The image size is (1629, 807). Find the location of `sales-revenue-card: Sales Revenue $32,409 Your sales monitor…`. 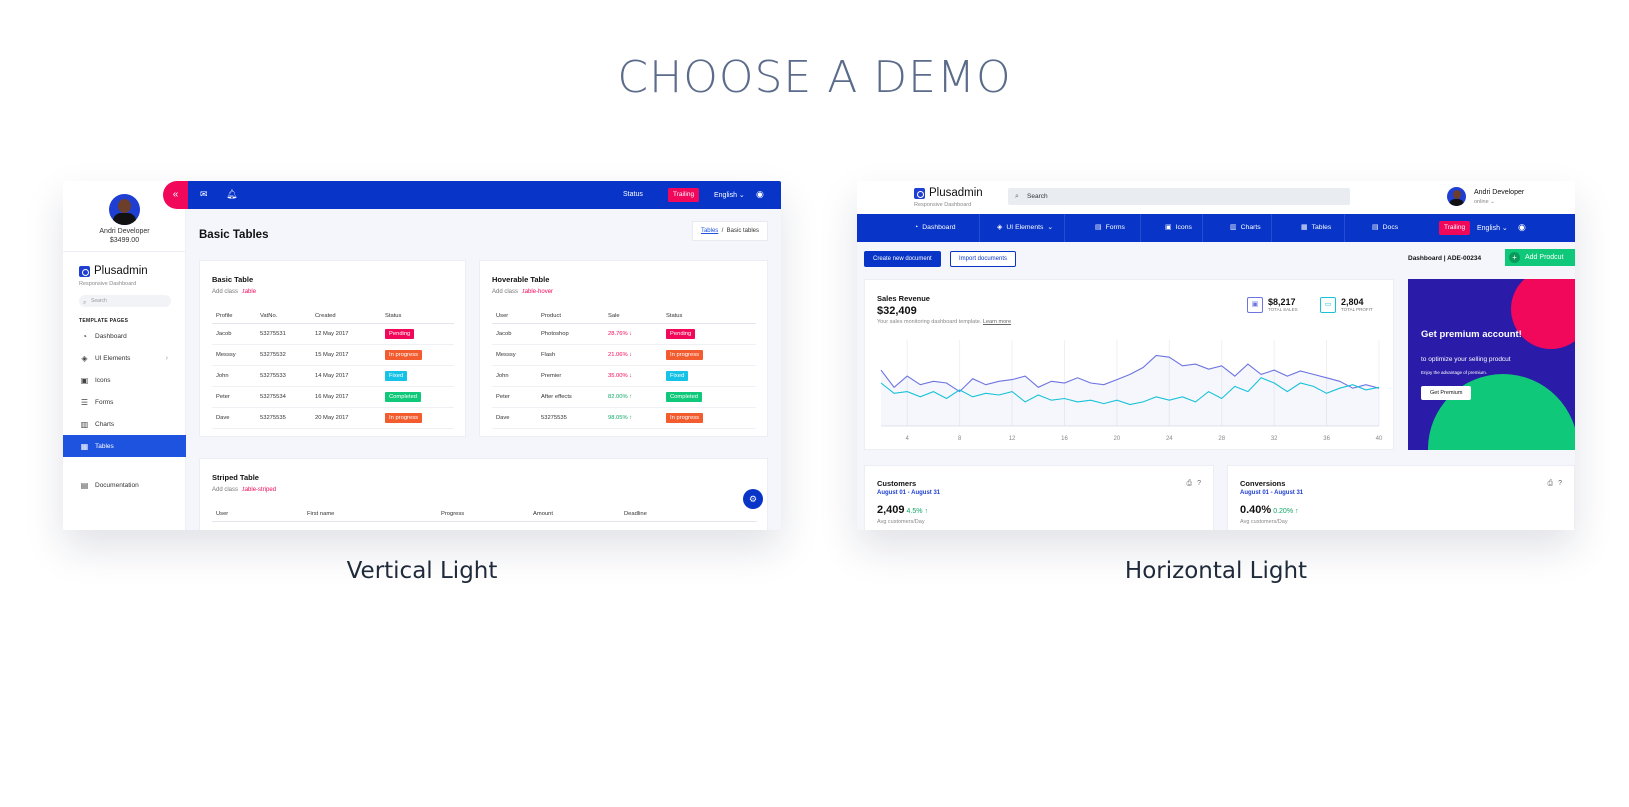

sales-revenue-card: Sales Revenue $32,409 Your sales monitor… is located at coordinates (1129, 364).